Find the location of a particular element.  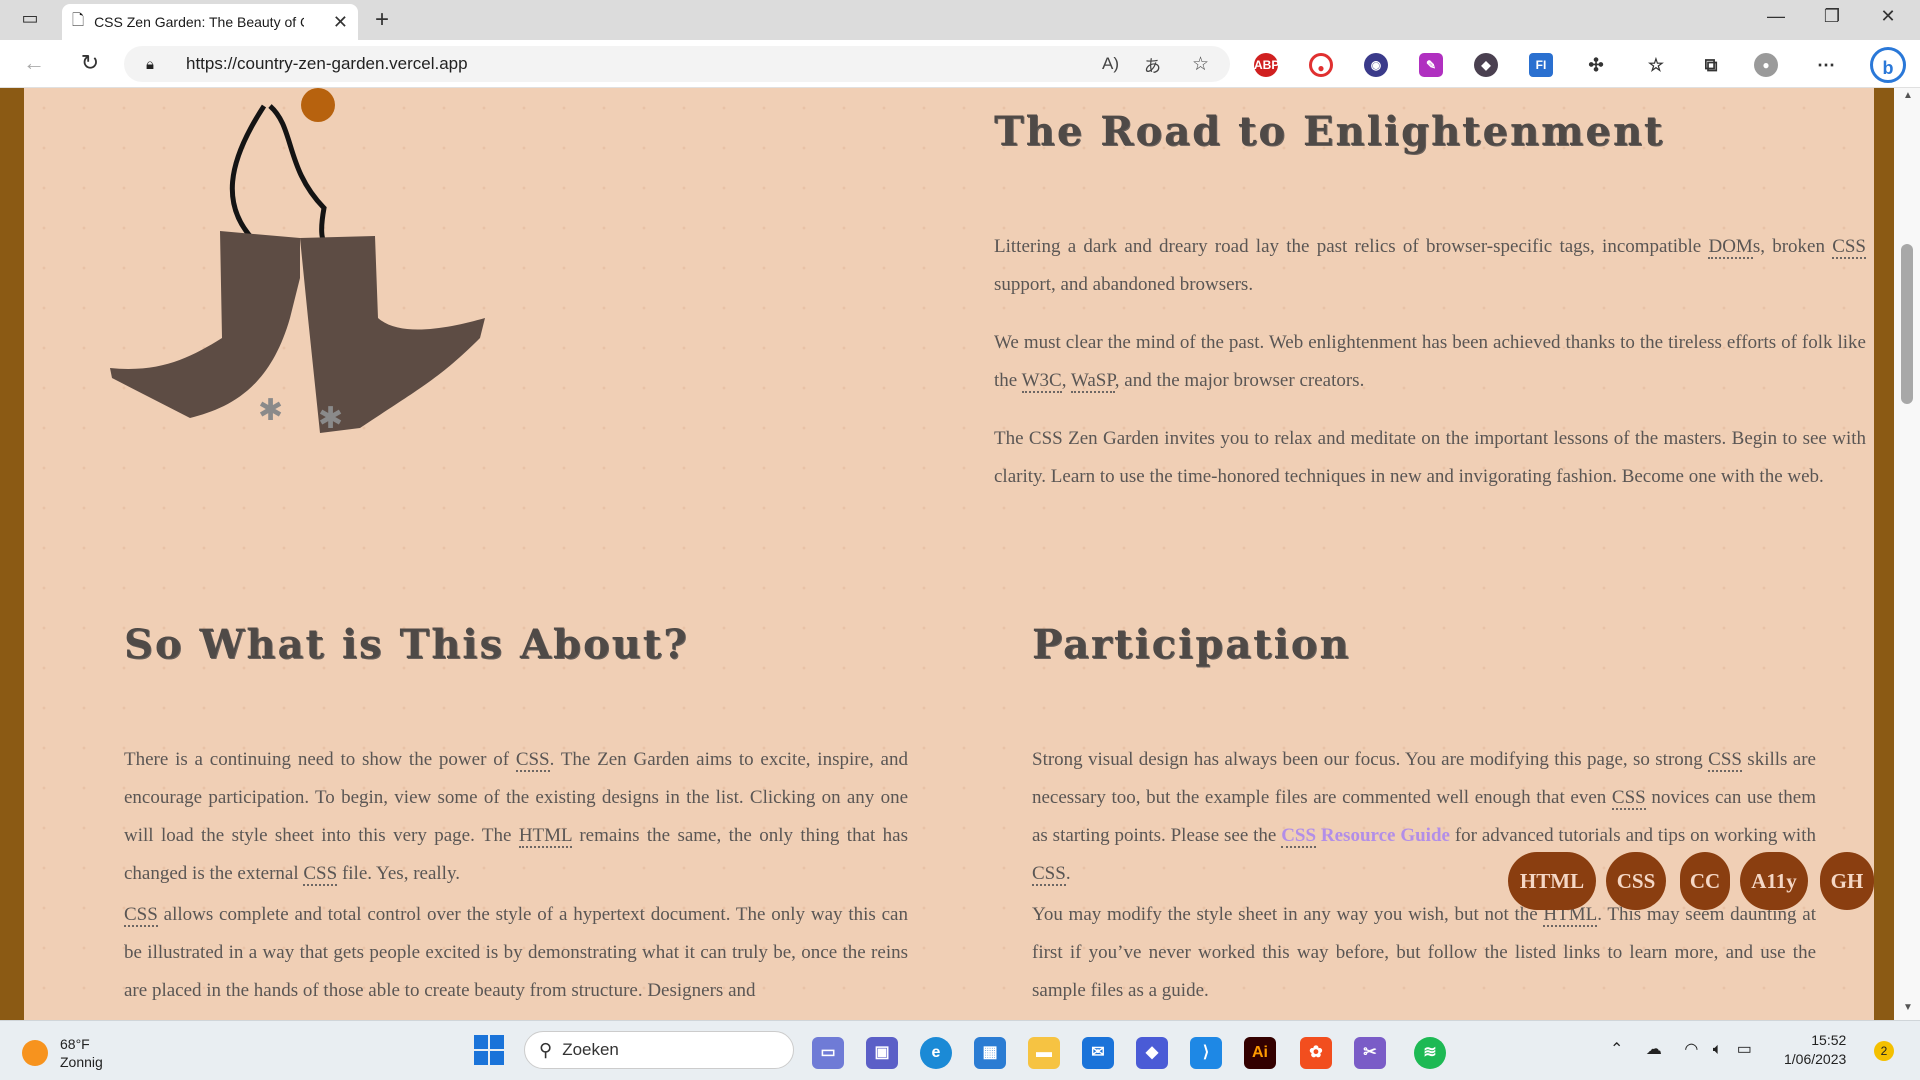

cc-badge-button: CC is located at coordinates (1705, 881).